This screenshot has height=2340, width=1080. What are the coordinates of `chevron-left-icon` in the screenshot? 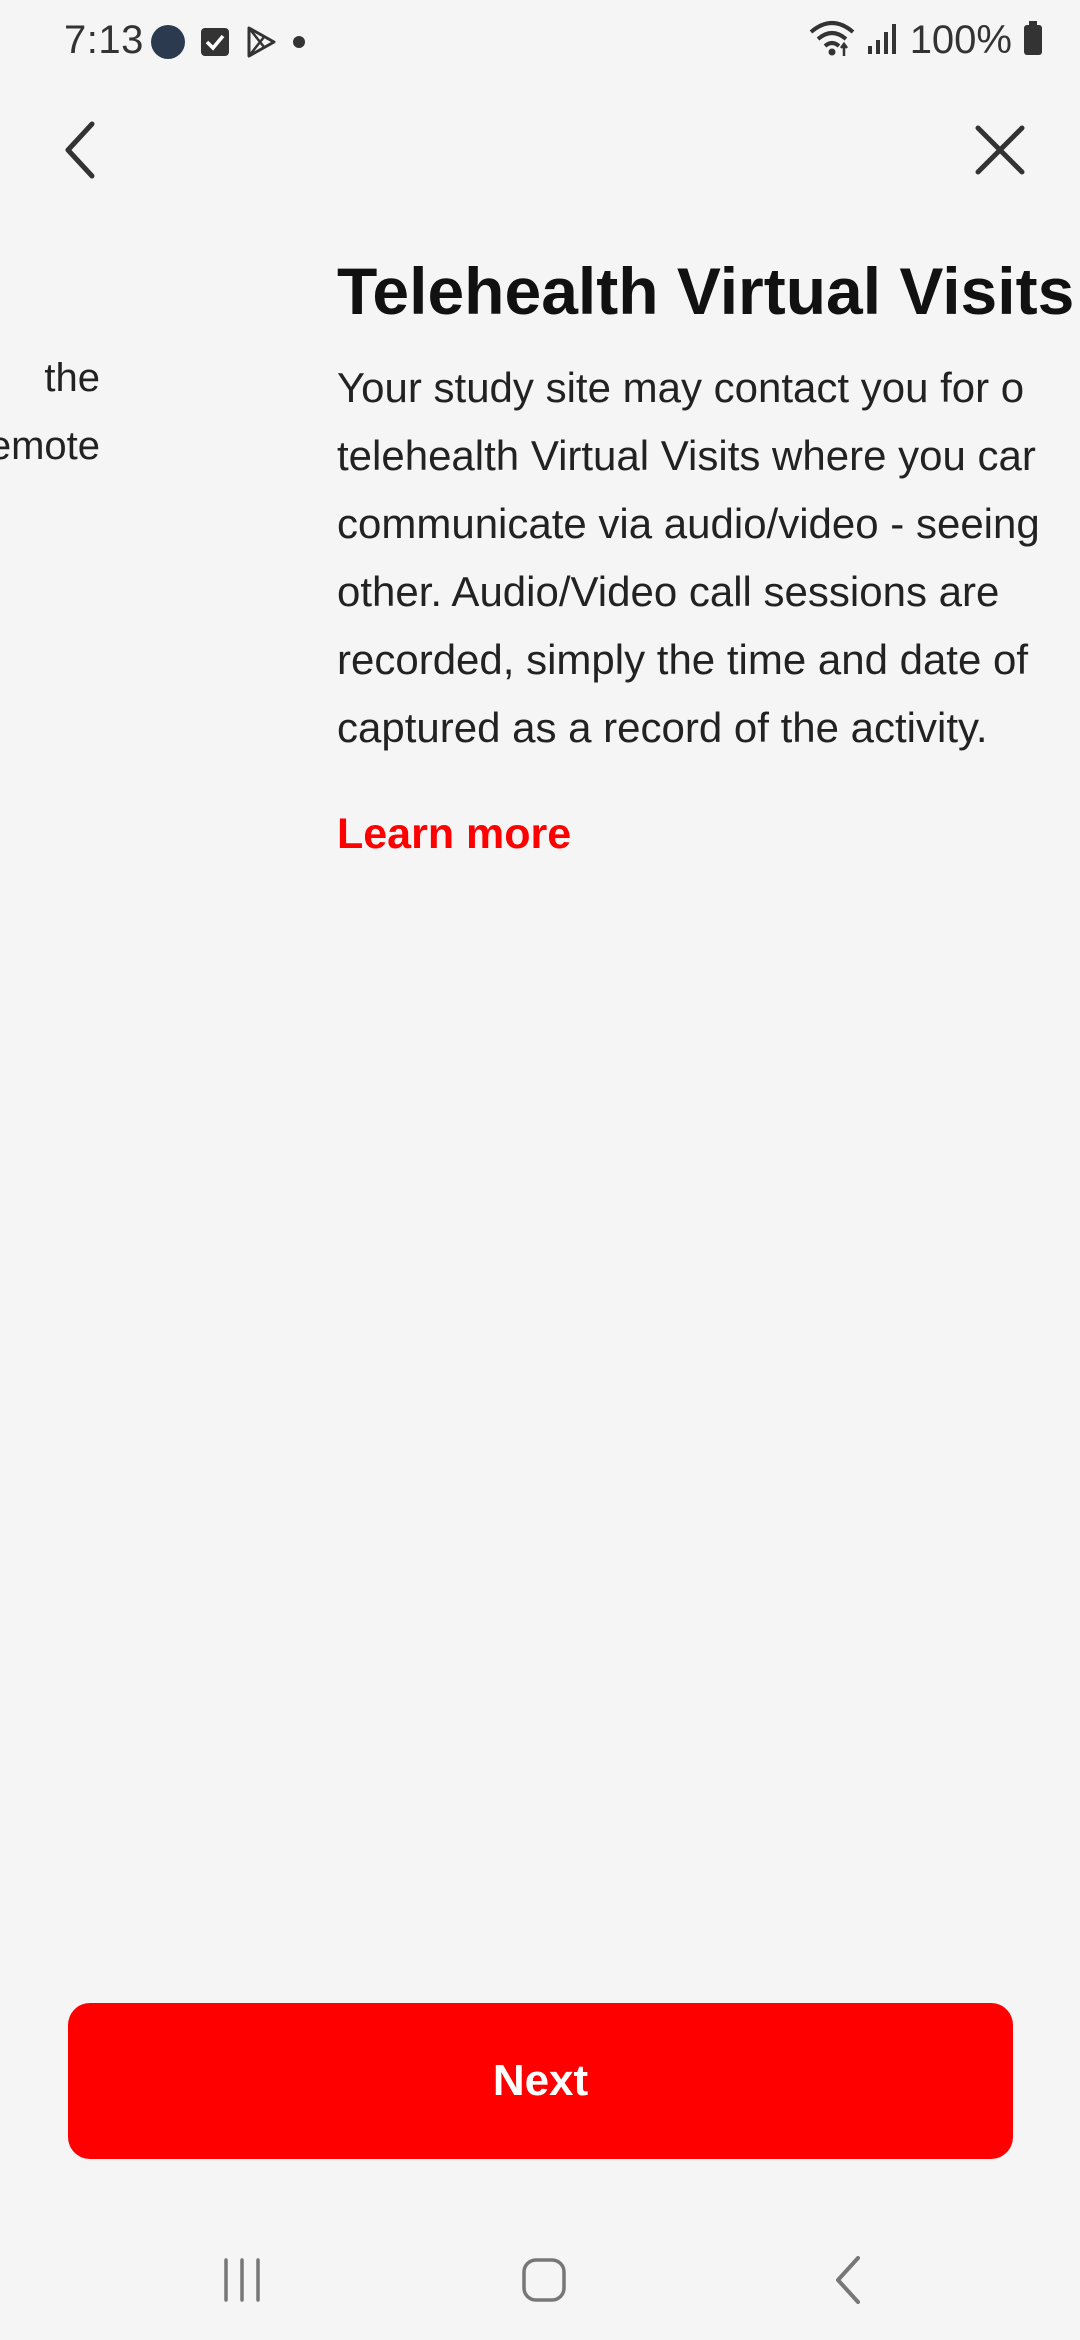 It's located at (80, 150).